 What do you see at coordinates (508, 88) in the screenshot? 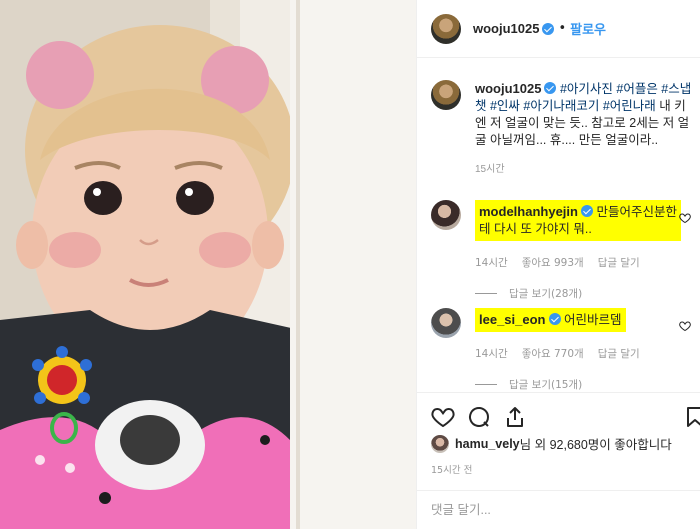
I see `caption-username: wooju1025` at bounding box center [508, 88].